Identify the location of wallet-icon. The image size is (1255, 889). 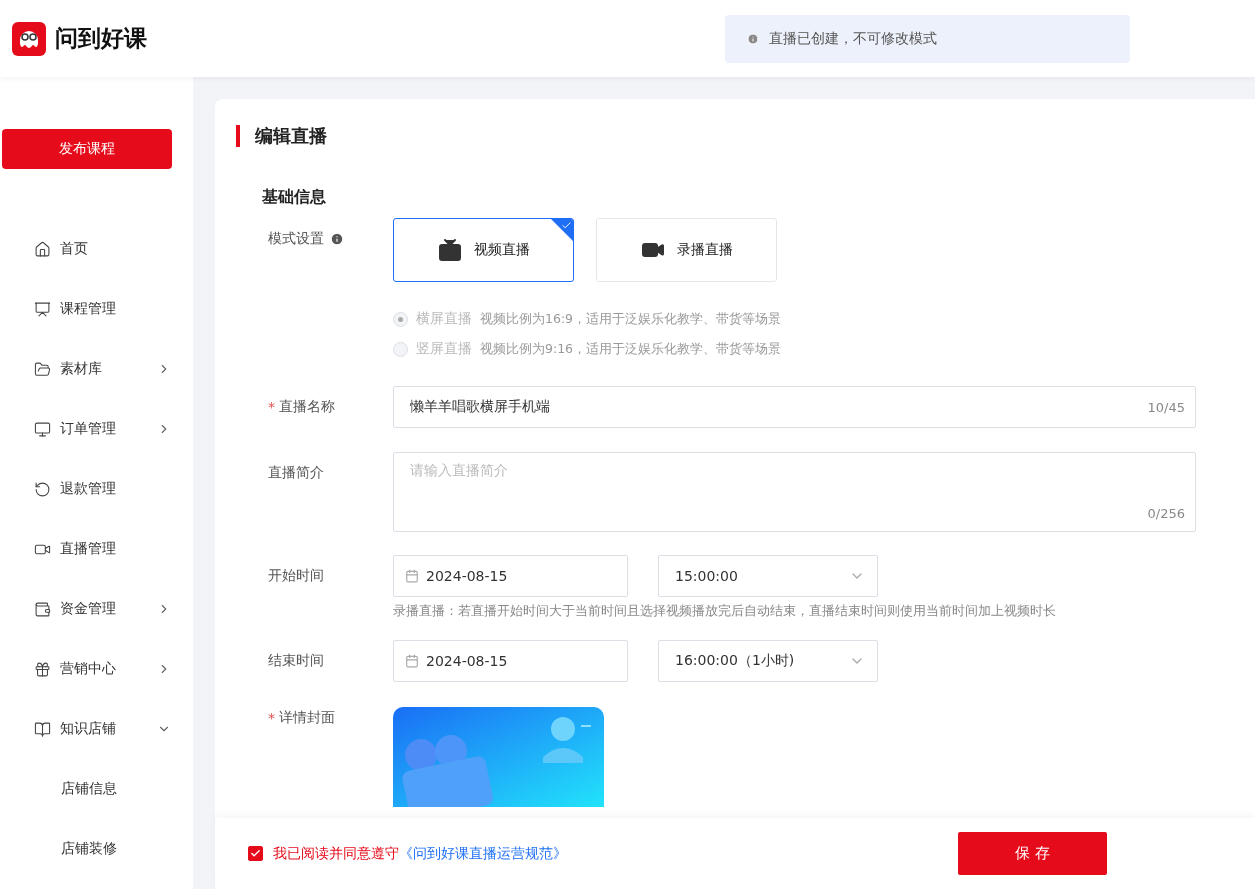
(42, 609).